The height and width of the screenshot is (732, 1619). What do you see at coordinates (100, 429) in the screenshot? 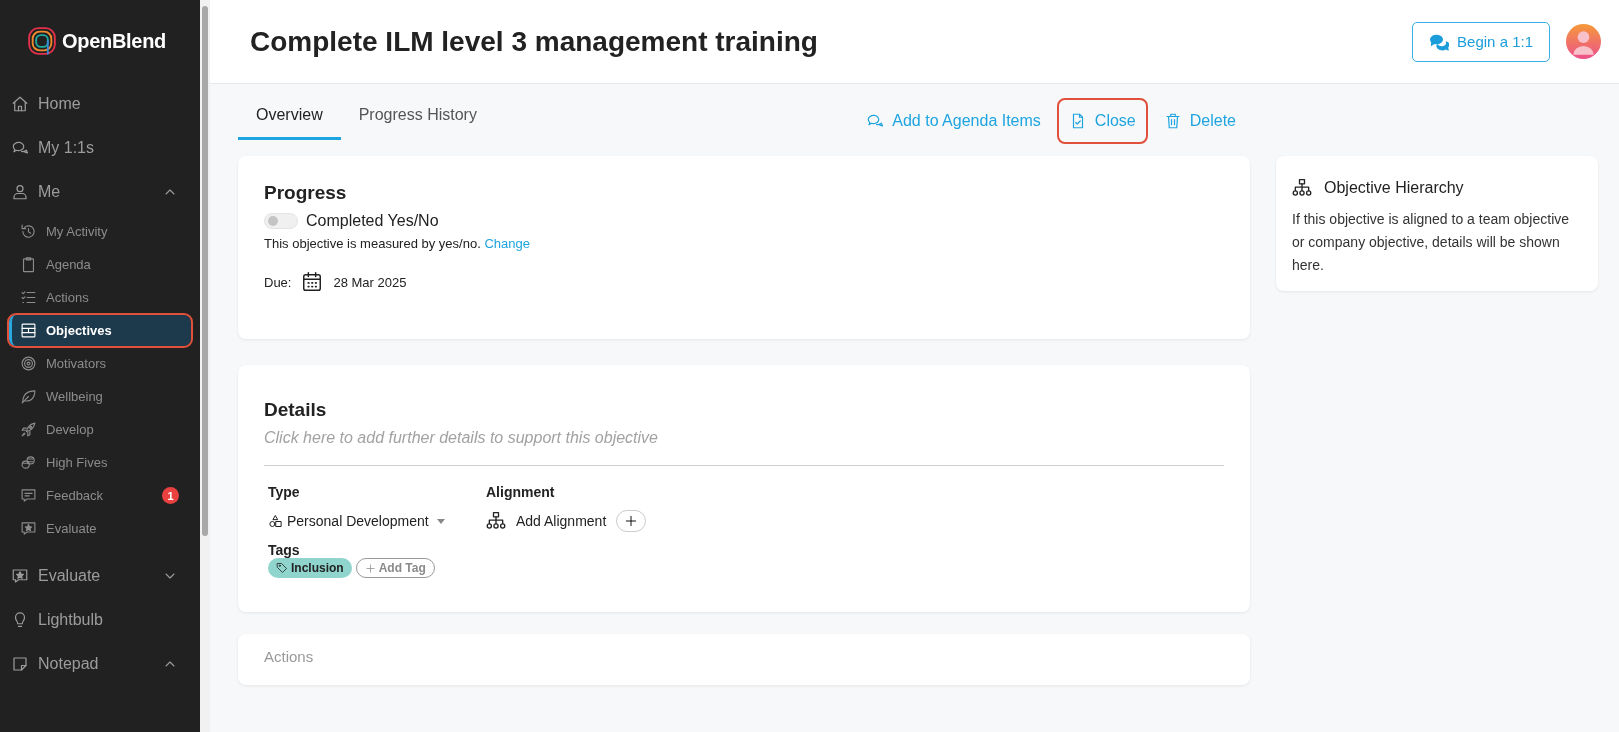
I see `nav-item: Develop` at bounding box center [100, 429].